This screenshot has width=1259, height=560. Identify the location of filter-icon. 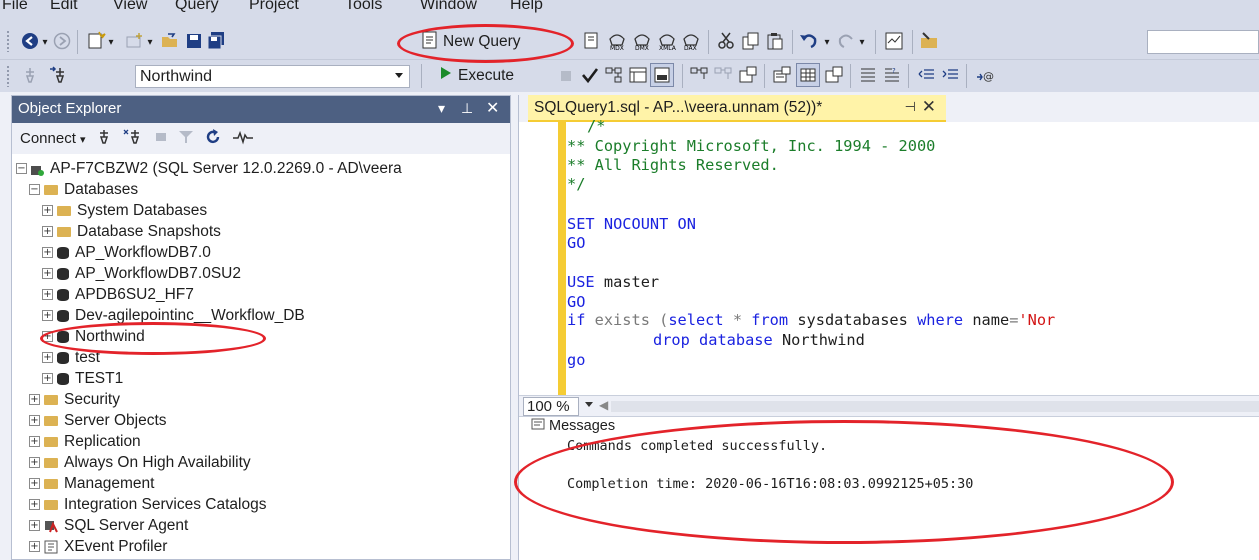
(186, 139).